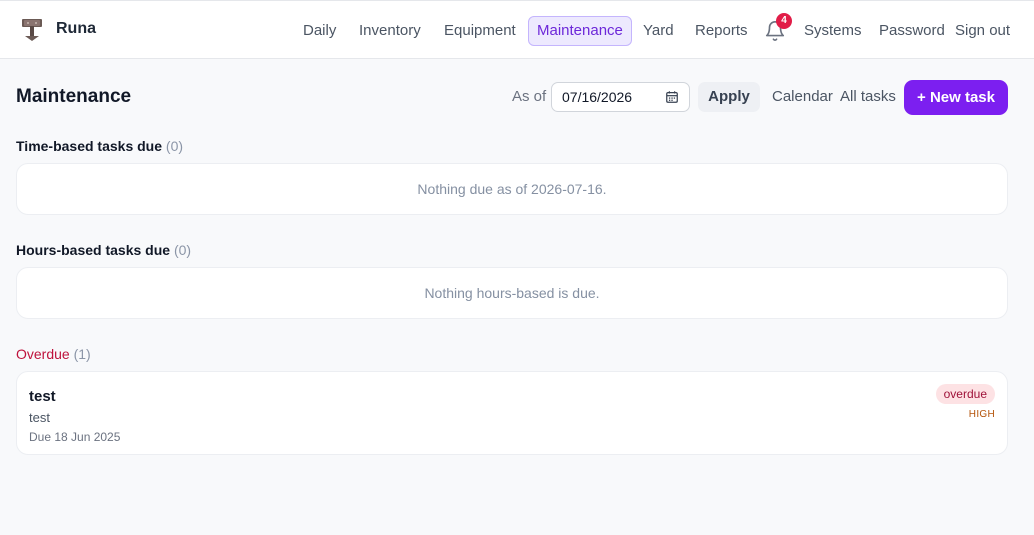 This screenshot has height=535, width=1034. Describe the element at coordinates (956, 97) in the screenshot. I see `new-task-button: + New task` at that location.